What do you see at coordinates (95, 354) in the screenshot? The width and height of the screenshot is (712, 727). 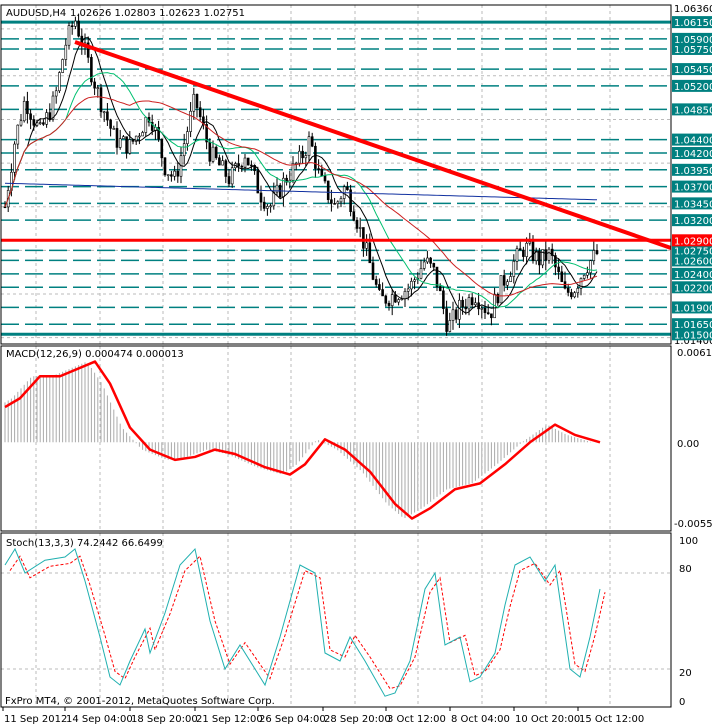 I see `macd-title: MACD(12,26,9) 0.000474 0.000013` at bounding box center [95, 354].